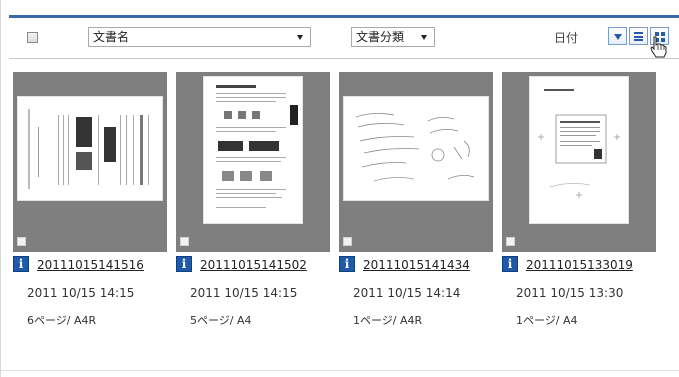 The image size is (679, 377). I want to click on document-name-link: 20111015141502, so click(253, 265).